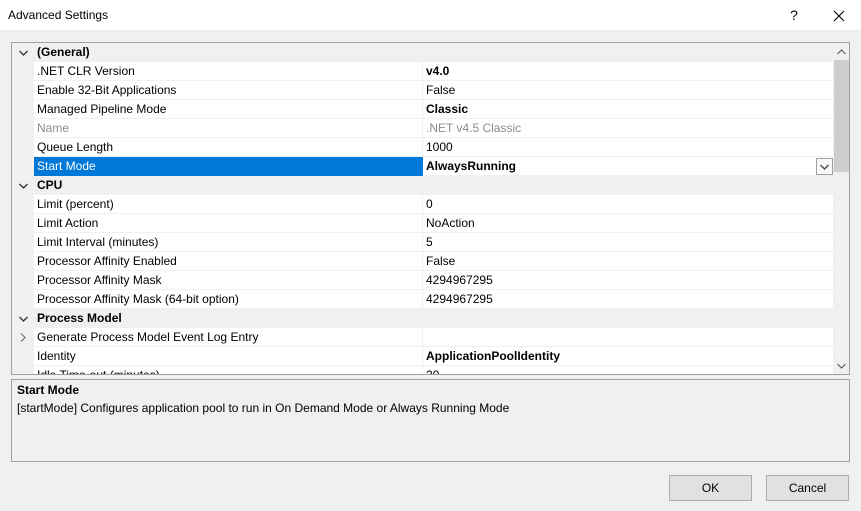 This screenshot has width=861, height=511. What do you see at coordinates (228, 337) in the screenshot?
I see `property-name: Generate Process Model Event Log Entry` at bounding box center [228, 337].